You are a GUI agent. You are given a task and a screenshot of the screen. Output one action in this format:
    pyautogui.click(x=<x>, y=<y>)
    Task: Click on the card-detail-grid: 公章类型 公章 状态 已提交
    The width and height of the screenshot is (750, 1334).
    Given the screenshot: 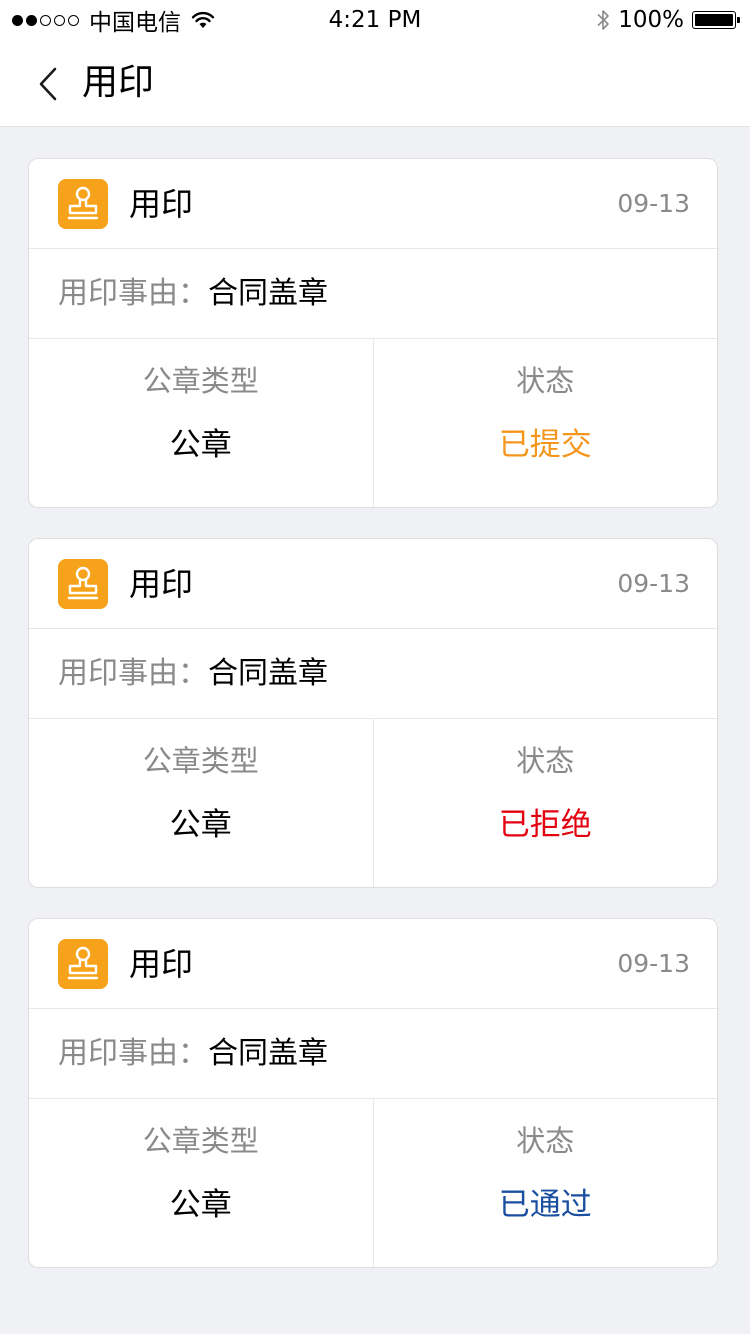 What is the action you would take?
    pyautogui.click(x=373, y=423)
    